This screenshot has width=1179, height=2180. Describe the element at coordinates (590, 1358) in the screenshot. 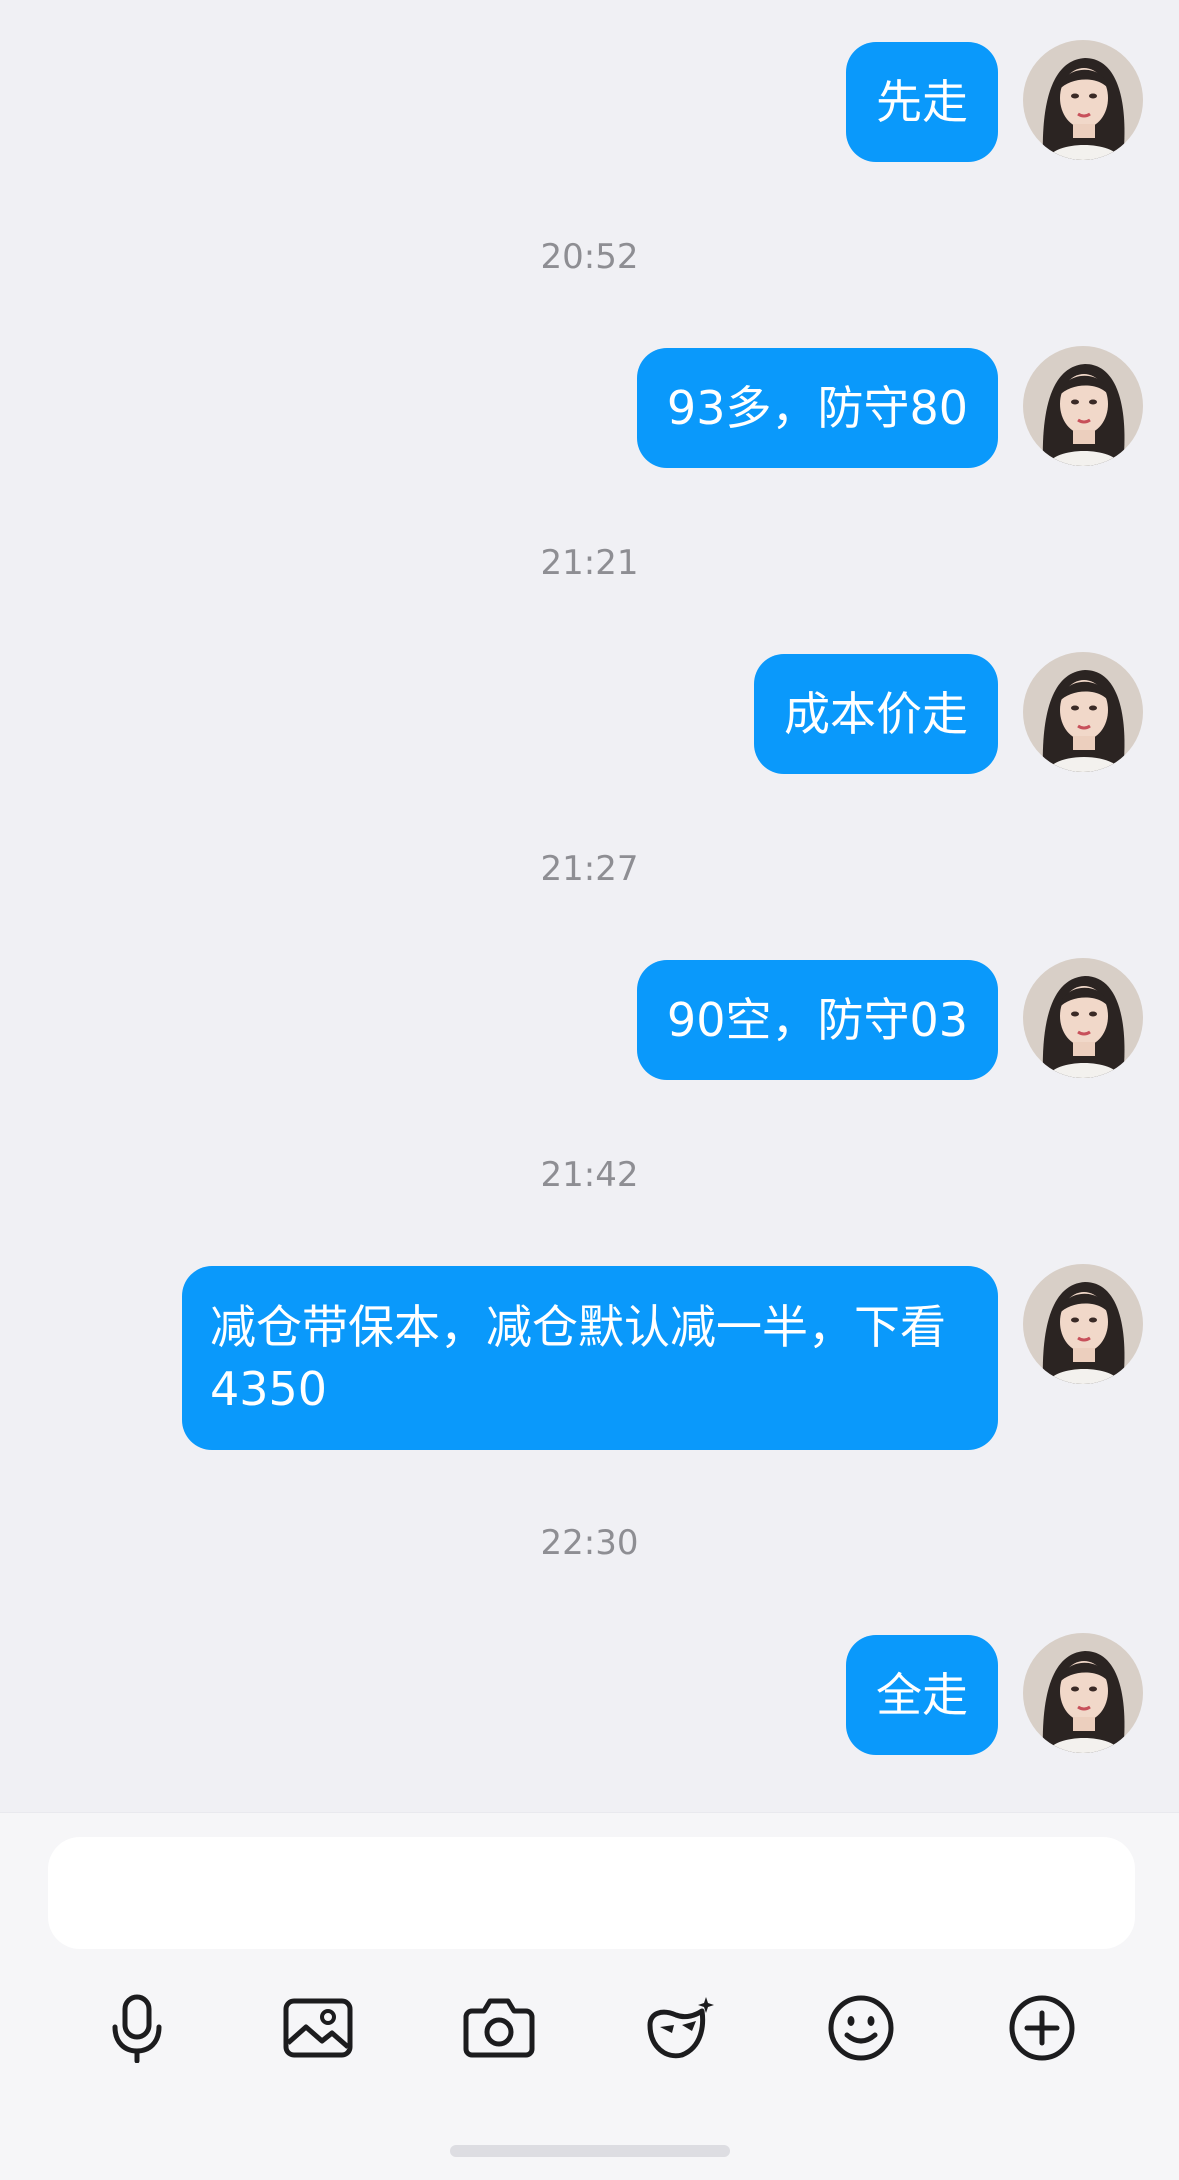

I see `message-bubble: 减仓带保本，减仓默认减一半，下看4350` at that location.